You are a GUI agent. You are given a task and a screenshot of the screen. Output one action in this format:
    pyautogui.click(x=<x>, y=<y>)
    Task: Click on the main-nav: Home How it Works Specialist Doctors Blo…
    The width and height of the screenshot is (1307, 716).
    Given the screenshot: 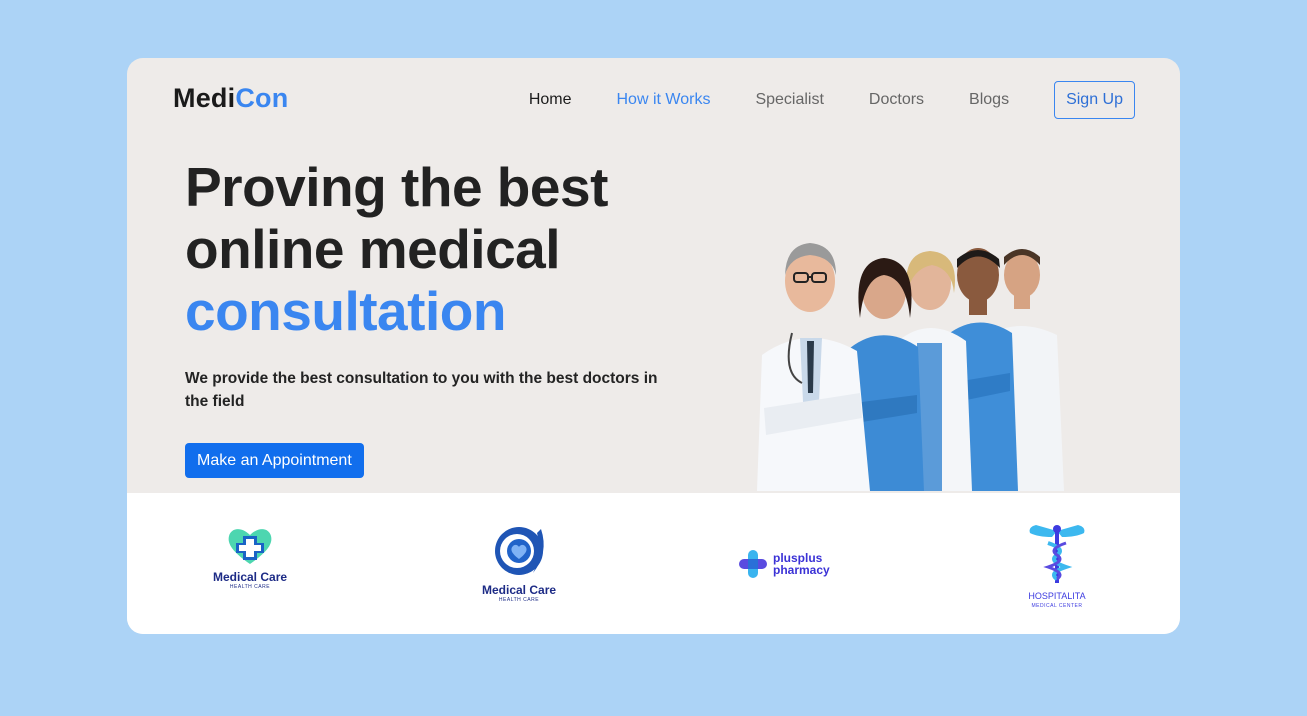 What is the action you would take?
    pyautogui.click(x=809, y=100)
    